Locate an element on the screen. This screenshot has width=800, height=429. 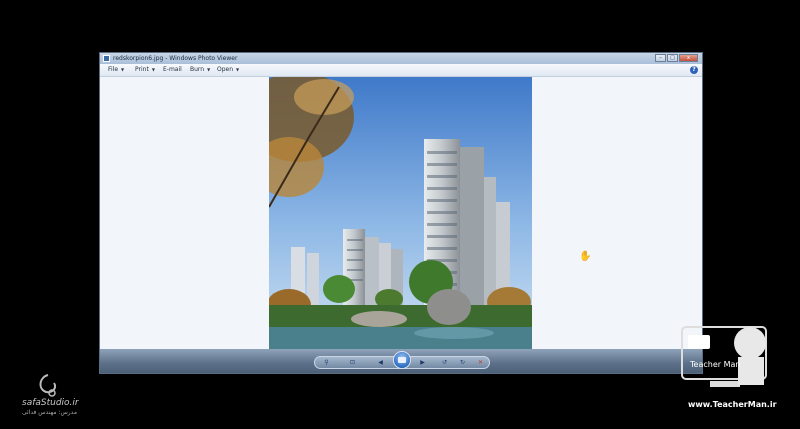
menu-file: File ▼ is located at coordinates (116, 70).